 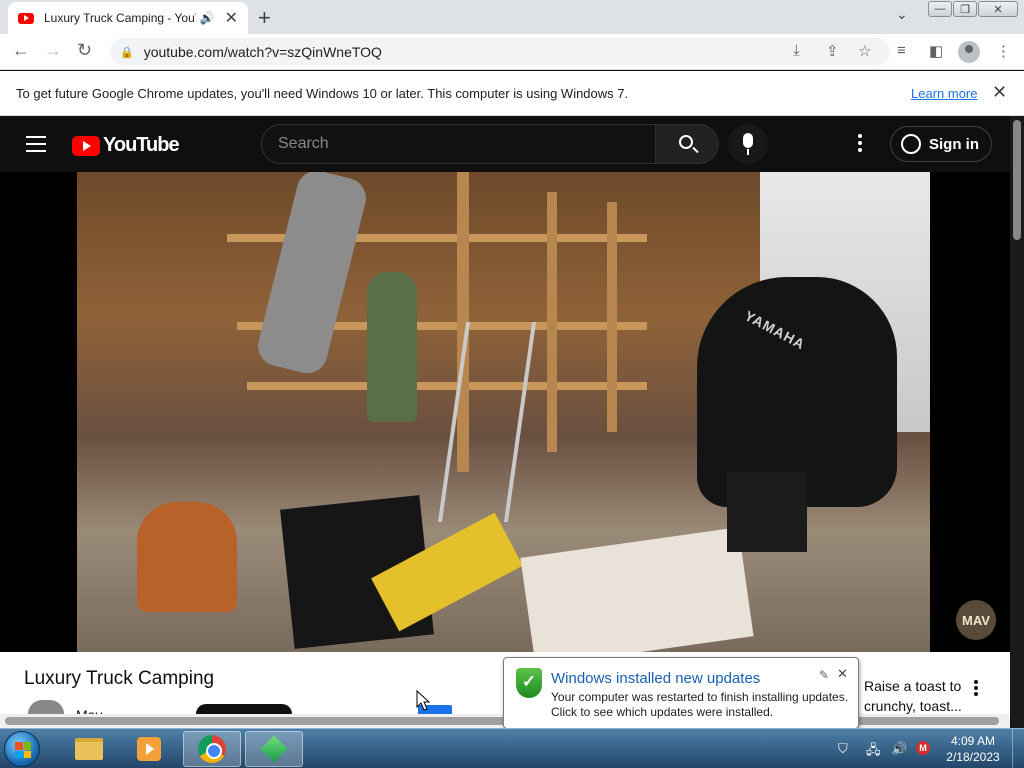 I want to click on taskbar-media-center, so click(x=149, y=749).